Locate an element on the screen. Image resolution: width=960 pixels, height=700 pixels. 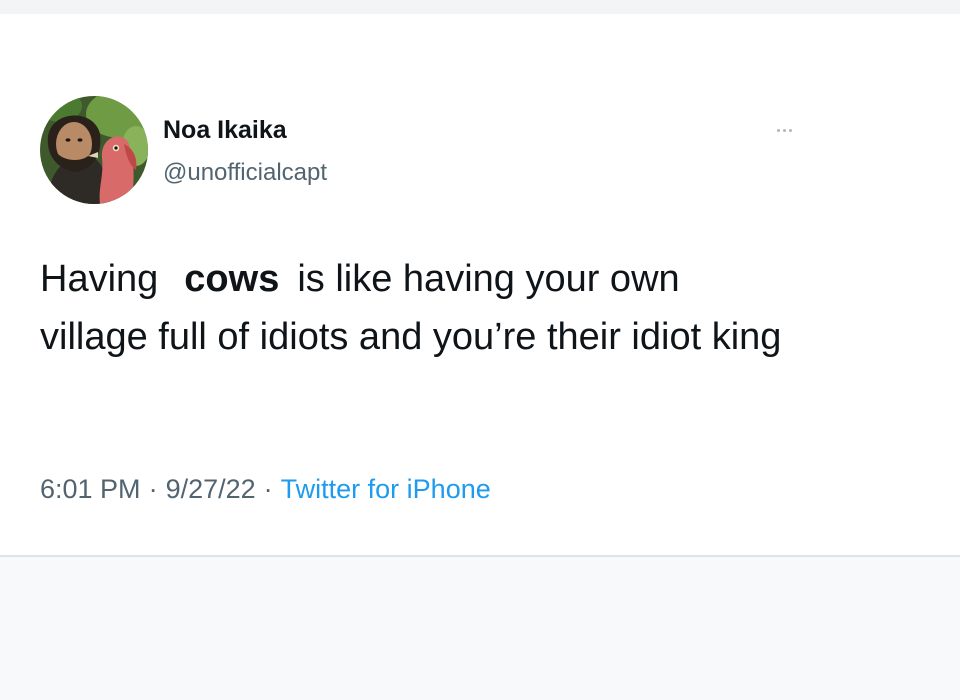
tweet-text-rest: is like having your own is located at coordinates (488, 279).